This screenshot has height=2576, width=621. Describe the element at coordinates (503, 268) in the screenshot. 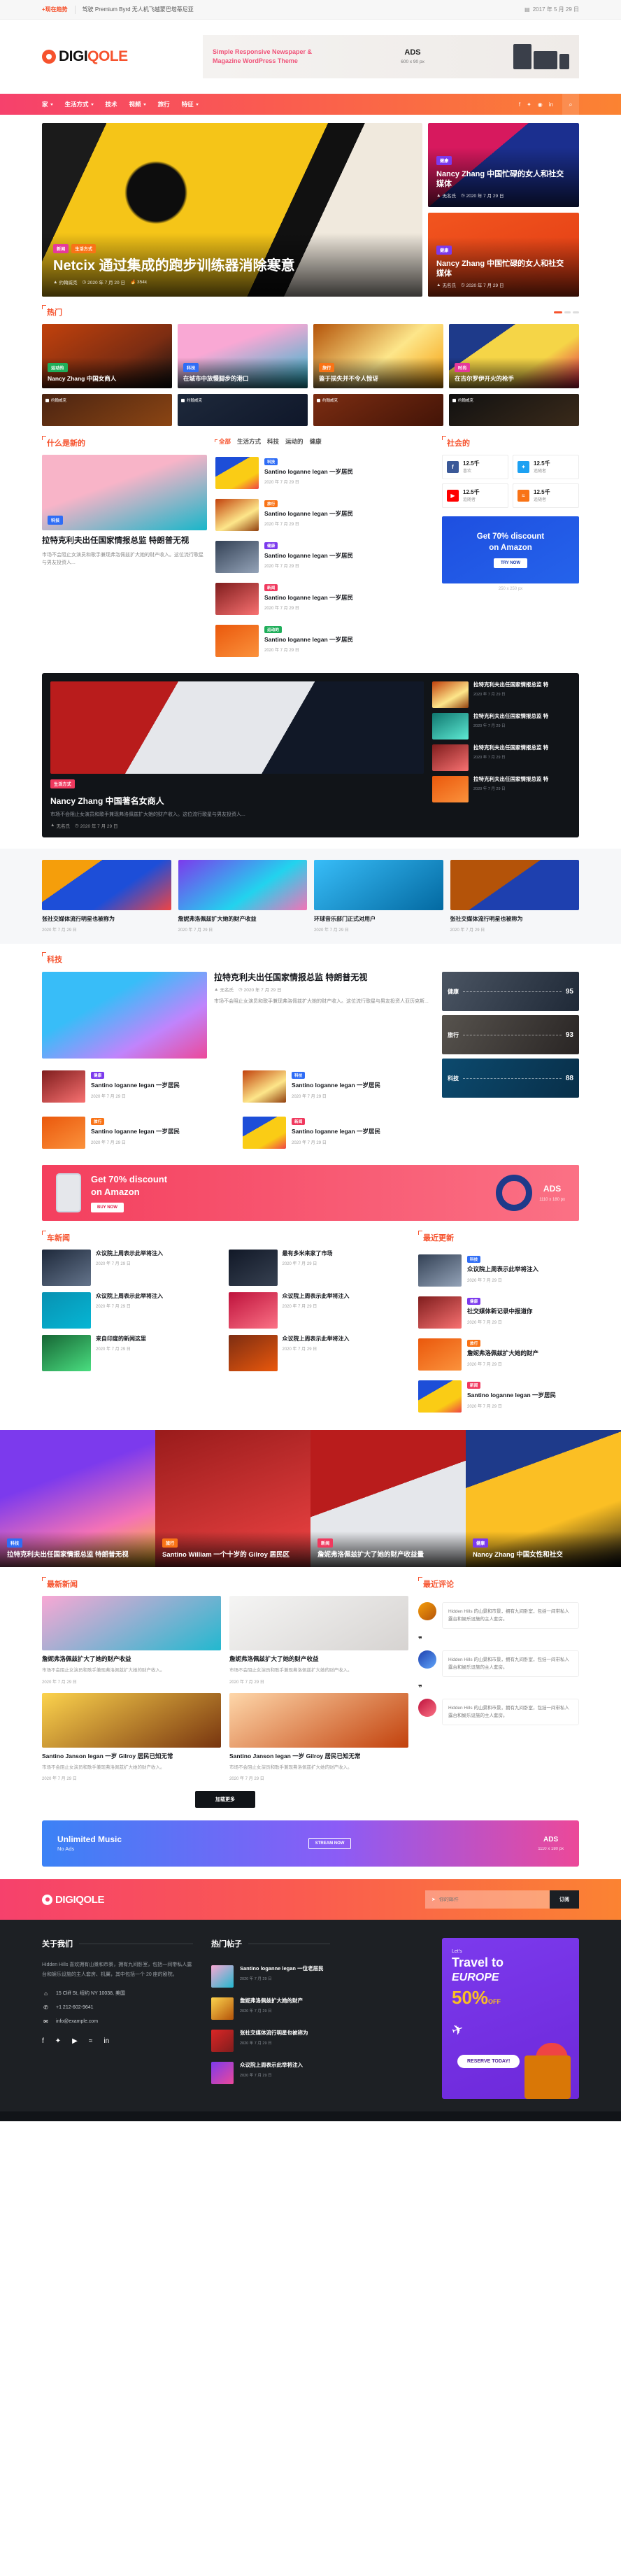

I see `hero-side-title: Nancy Zhang 中国忙碌的女人和社交媒体` at that location.